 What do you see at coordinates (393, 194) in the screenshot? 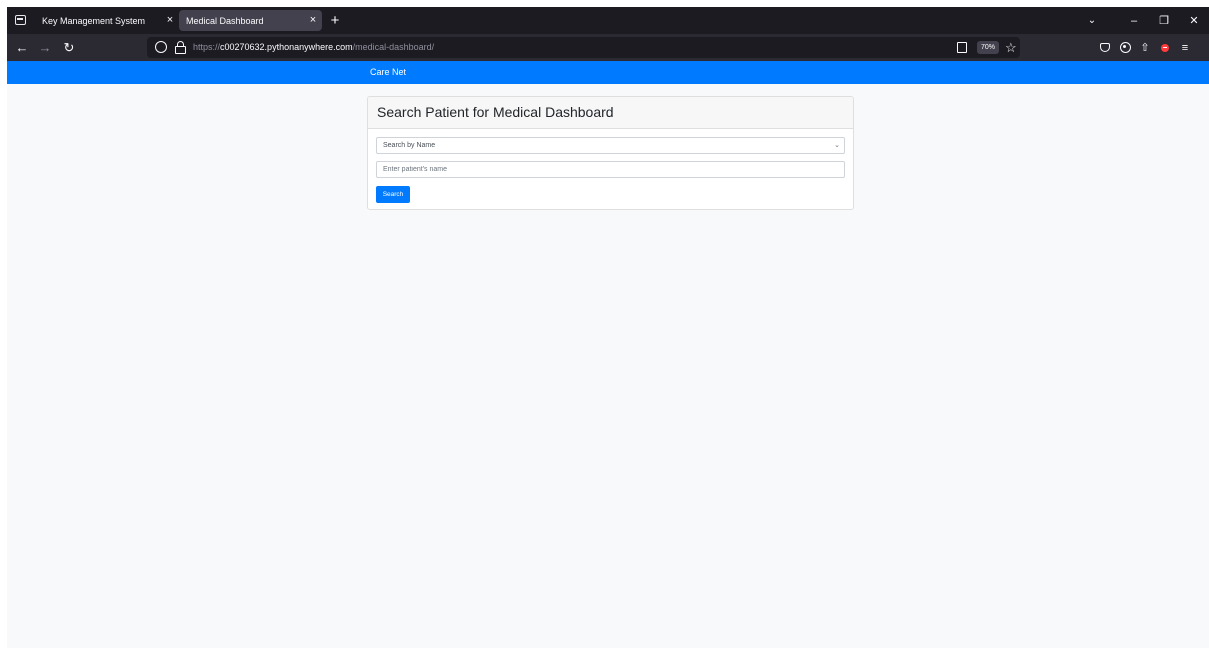
I see `search-button: Search` at bounding box center [393, 194].